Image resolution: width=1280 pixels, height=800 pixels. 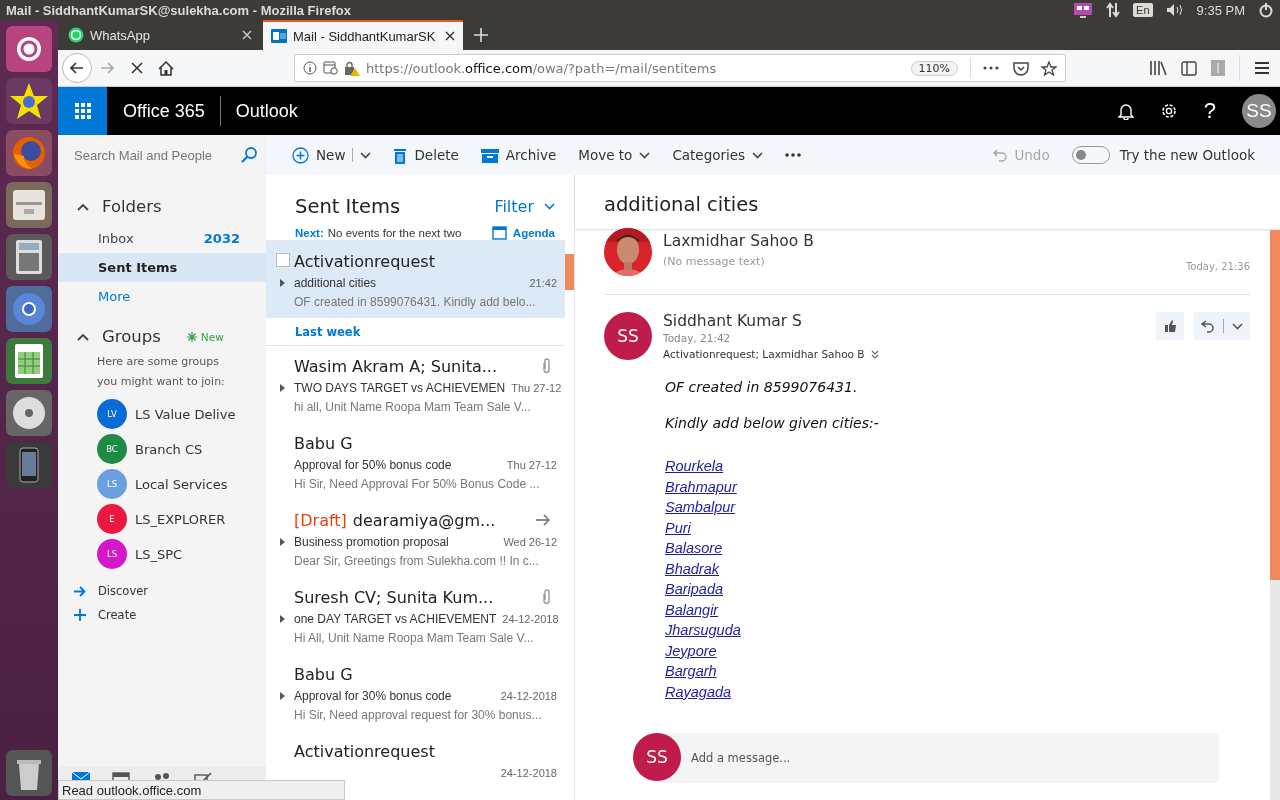 I want to click on agenda-button: Agenda, so click(x=523, y=232).